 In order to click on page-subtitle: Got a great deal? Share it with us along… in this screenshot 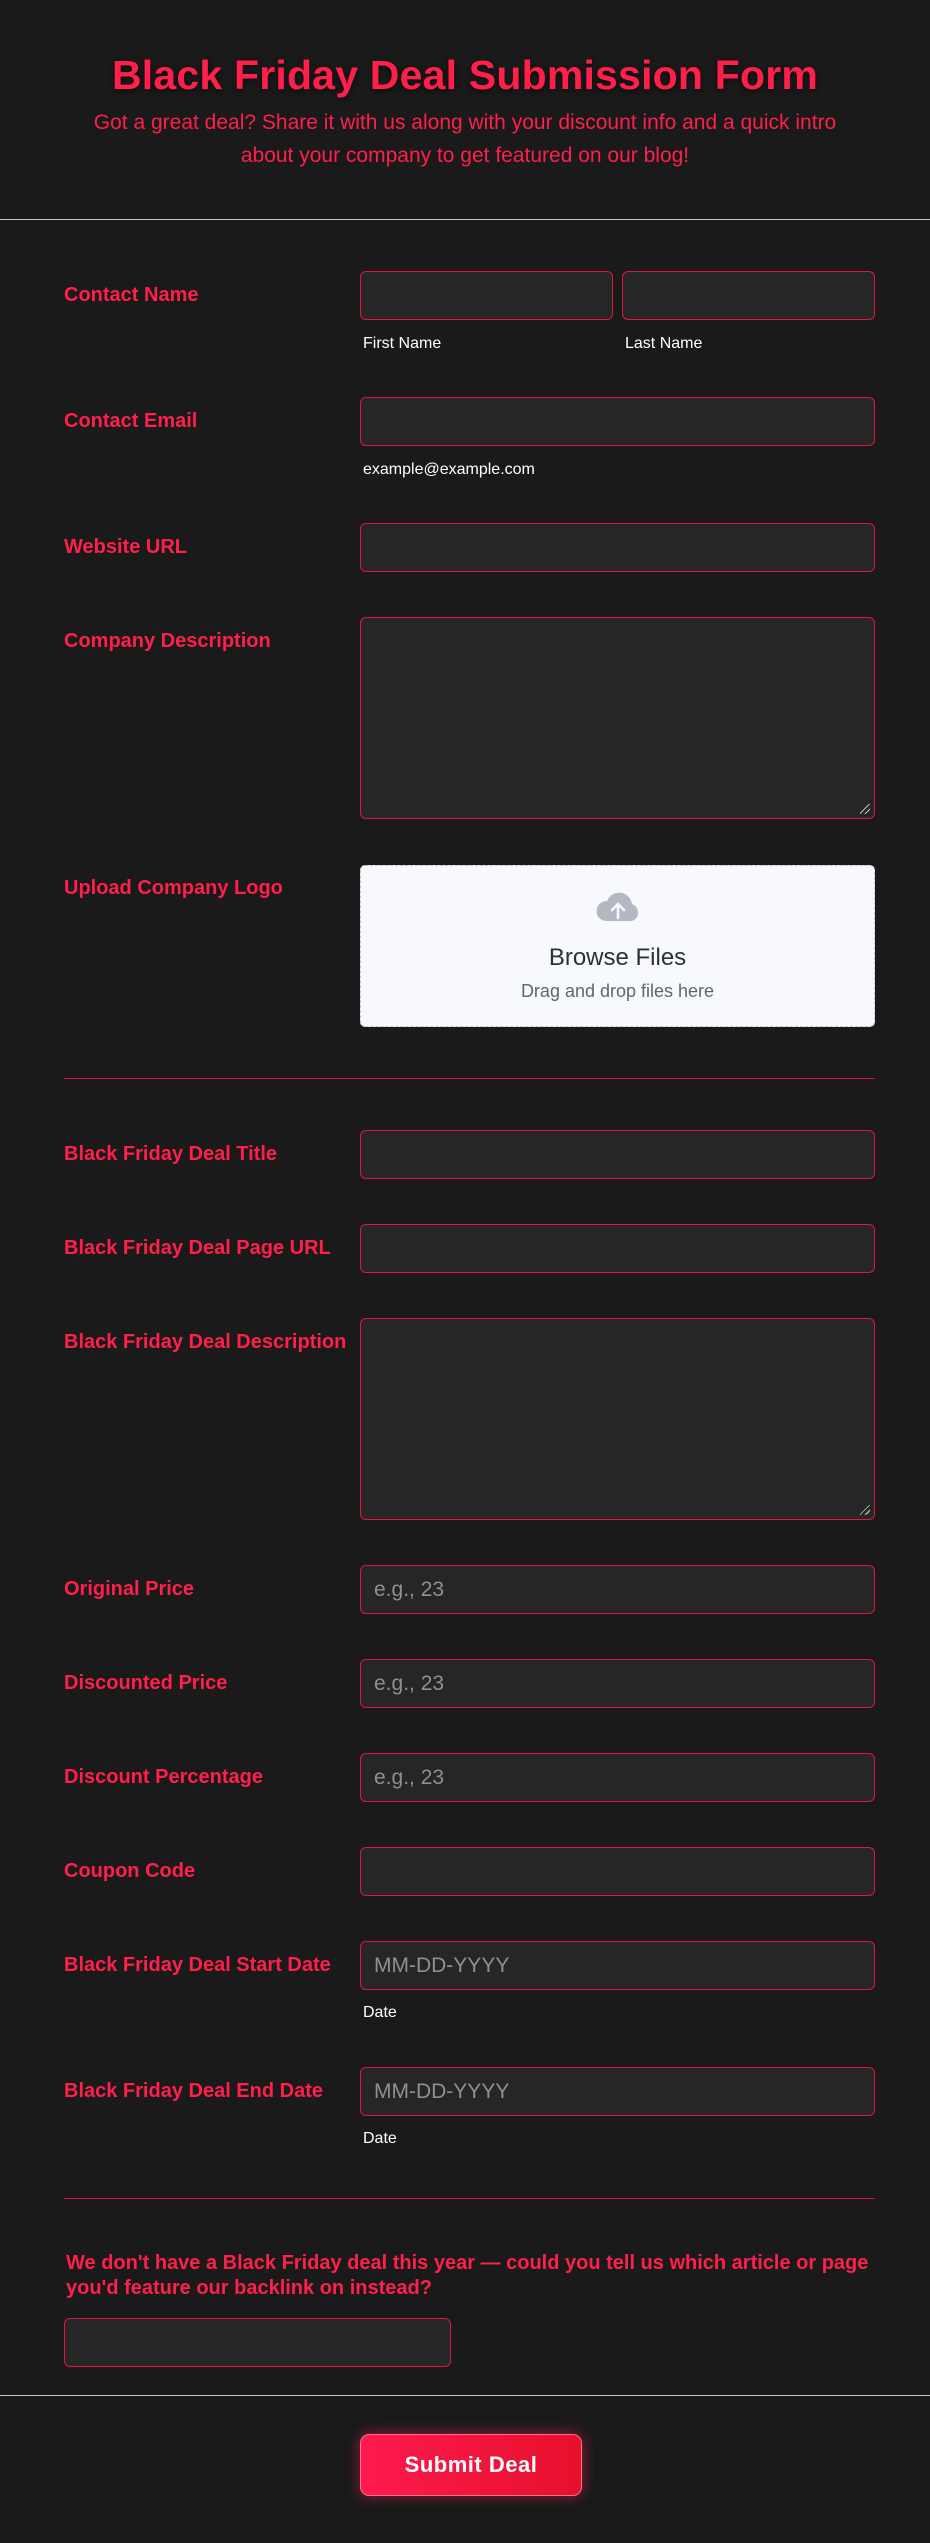, I will do `click(465, 139)`.